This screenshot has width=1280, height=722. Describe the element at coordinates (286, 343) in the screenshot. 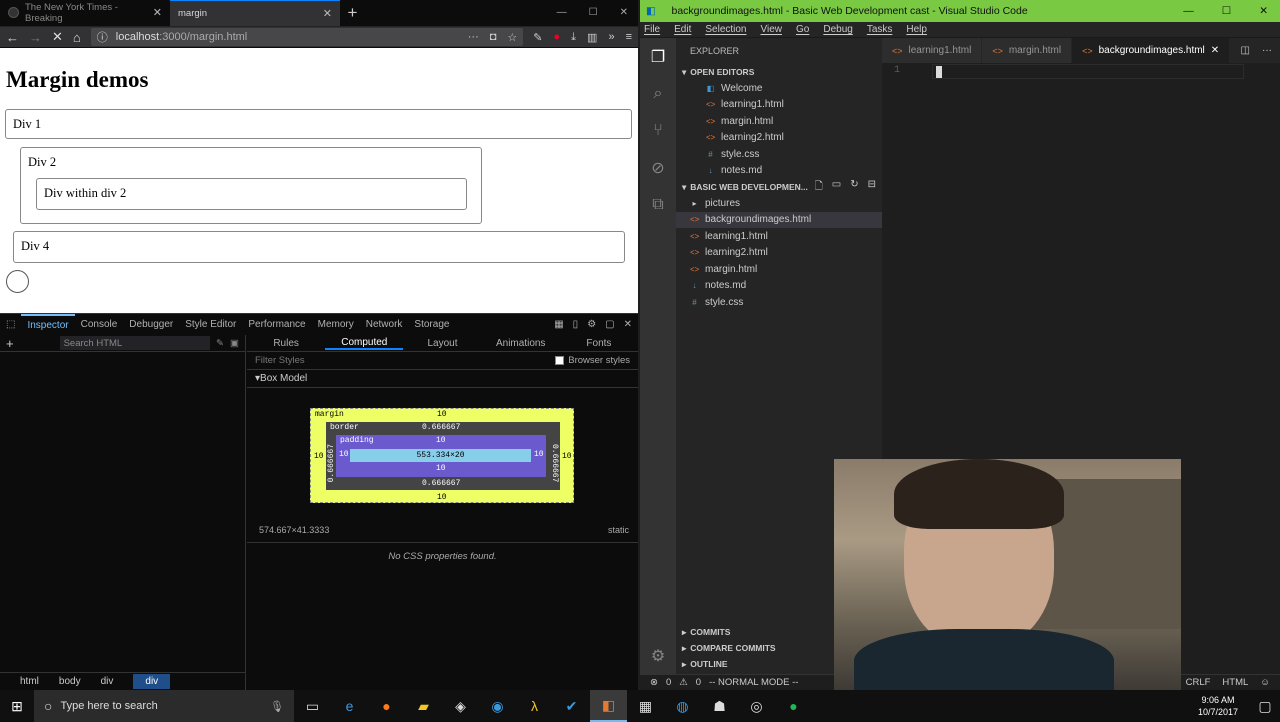

I see `tab-rules: Rules` at that location.